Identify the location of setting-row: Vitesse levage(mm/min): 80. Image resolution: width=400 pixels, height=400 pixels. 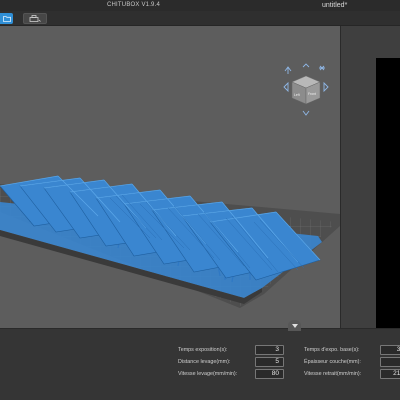
(231, 373).